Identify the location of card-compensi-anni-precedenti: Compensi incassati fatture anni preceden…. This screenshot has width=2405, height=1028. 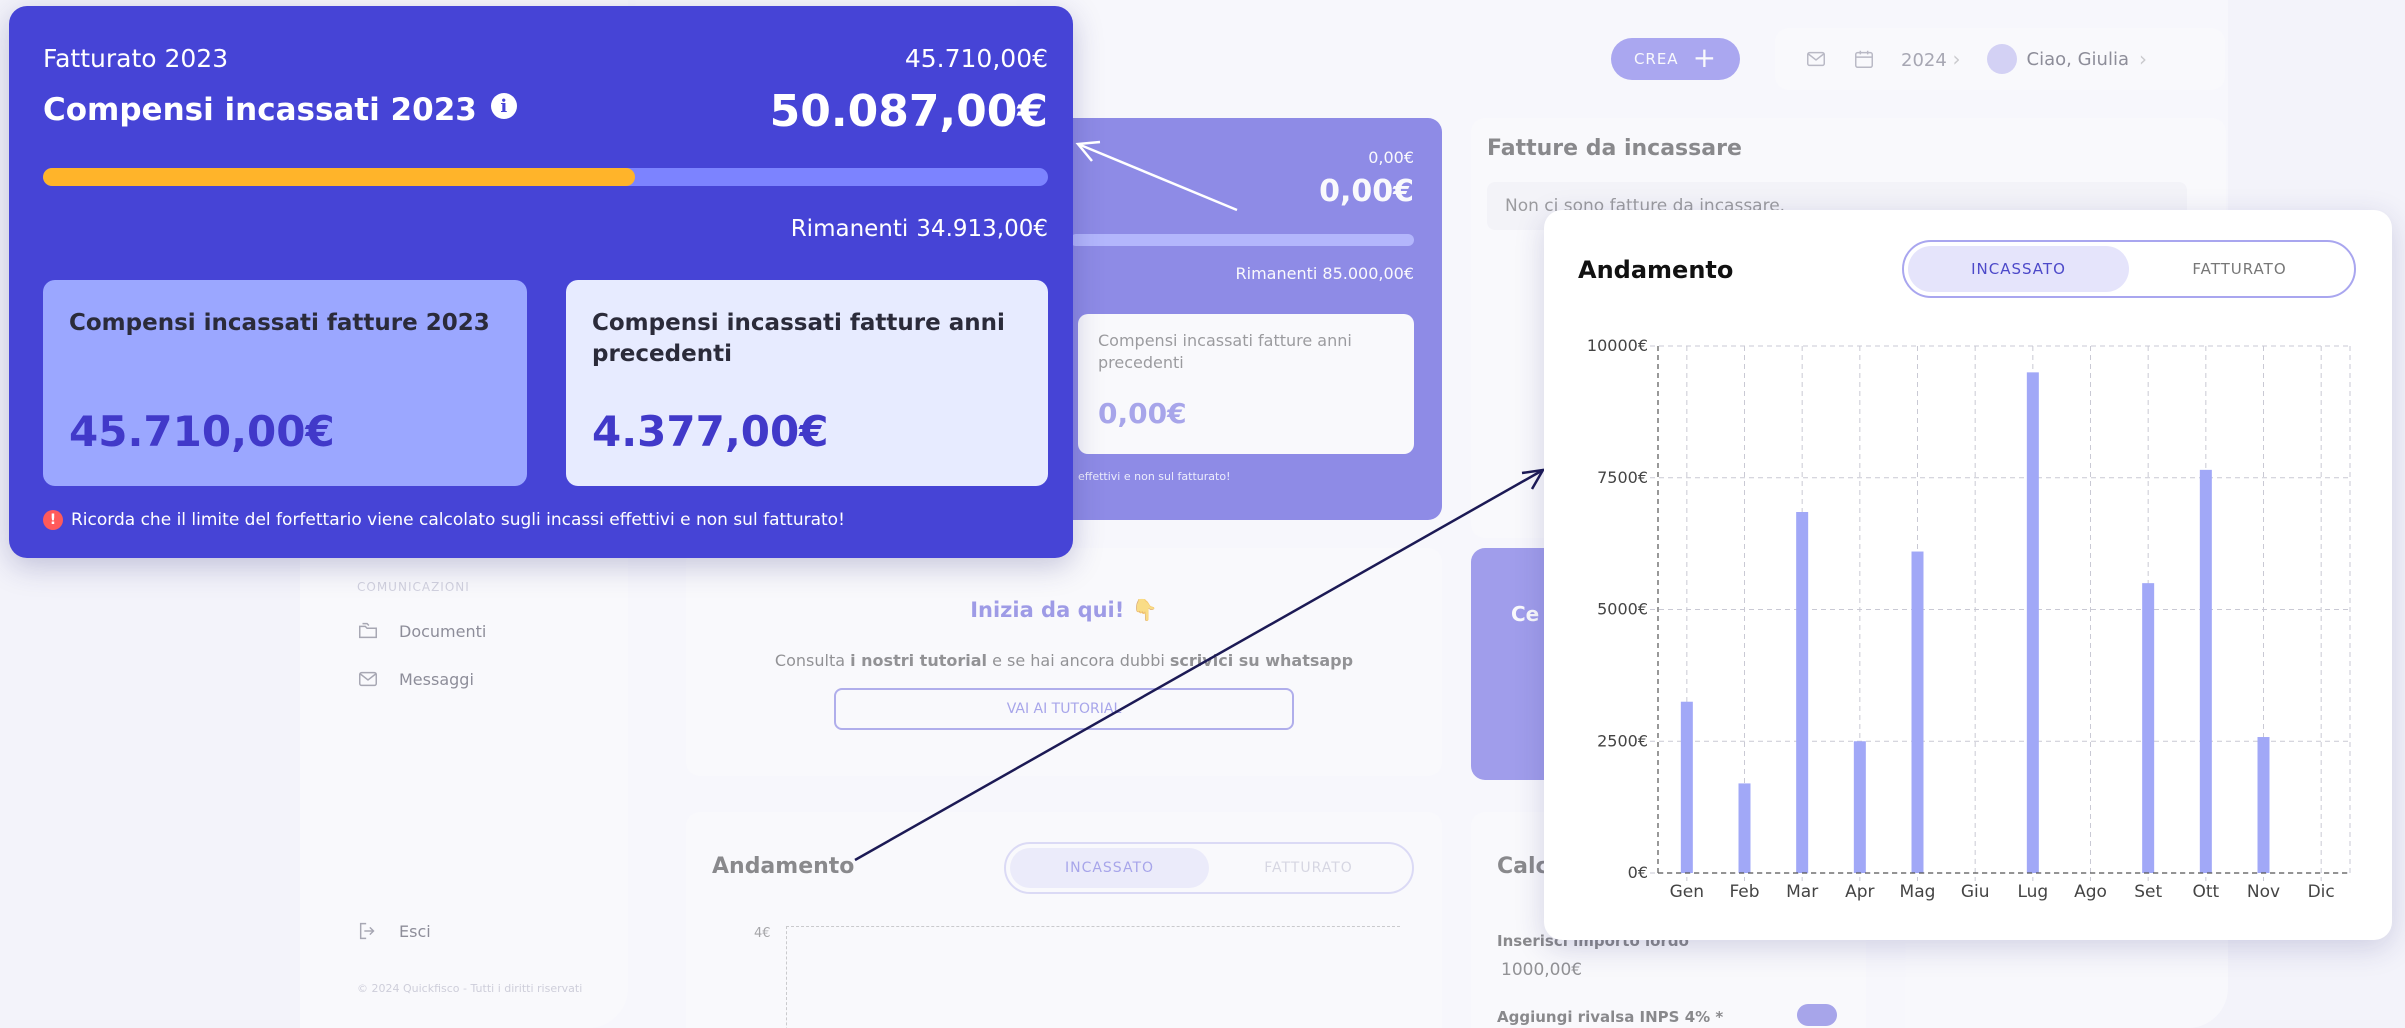
(807, 383).